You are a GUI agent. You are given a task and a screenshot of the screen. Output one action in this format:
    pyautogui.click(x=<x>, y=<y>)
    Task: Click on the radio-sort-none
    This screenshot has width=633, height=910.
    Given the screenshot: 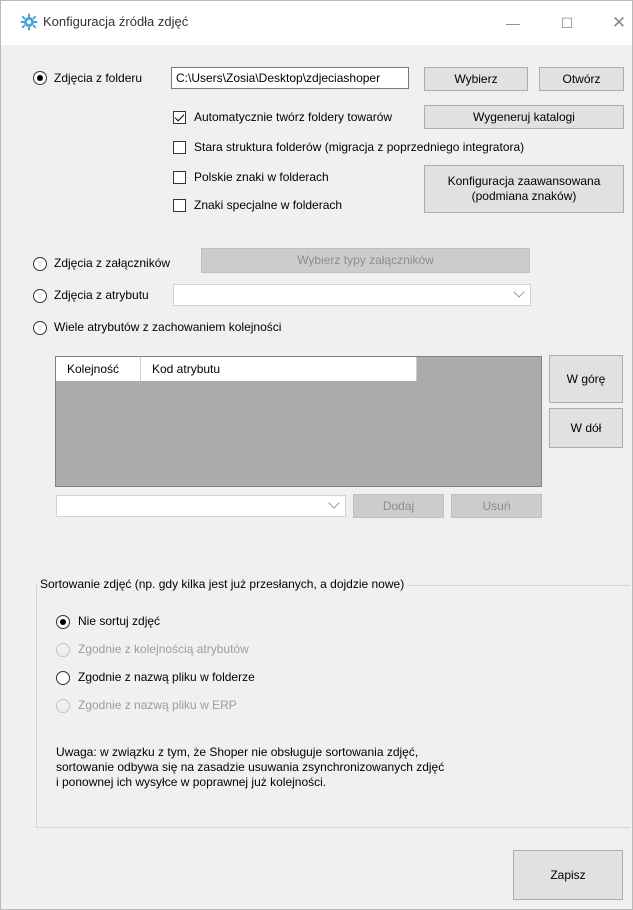 What is the action you would take?
    pyautogui.click(x=63, y=622)
    